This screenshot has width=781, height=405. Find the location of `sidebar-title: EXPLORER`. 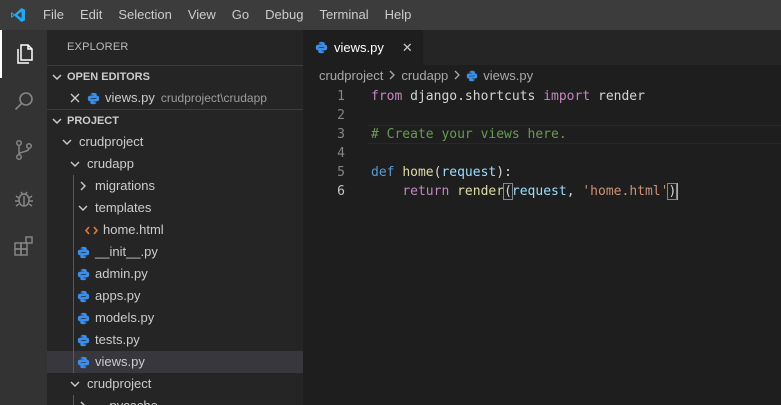

sidebar-title: EXPLORER is located at coordinates (98, 47).